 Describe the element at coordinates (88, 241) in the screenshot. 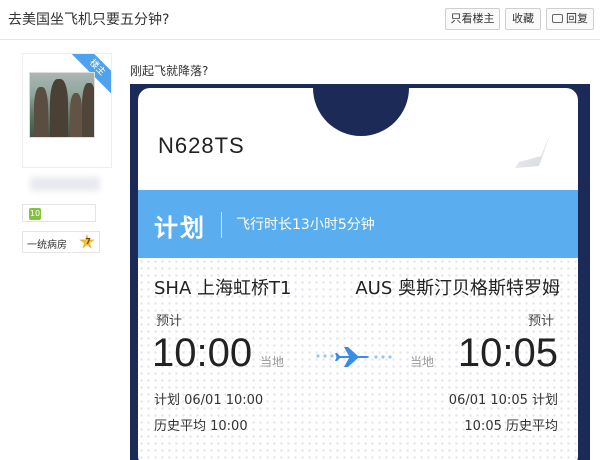

I see `honor-level: 7` at that location.